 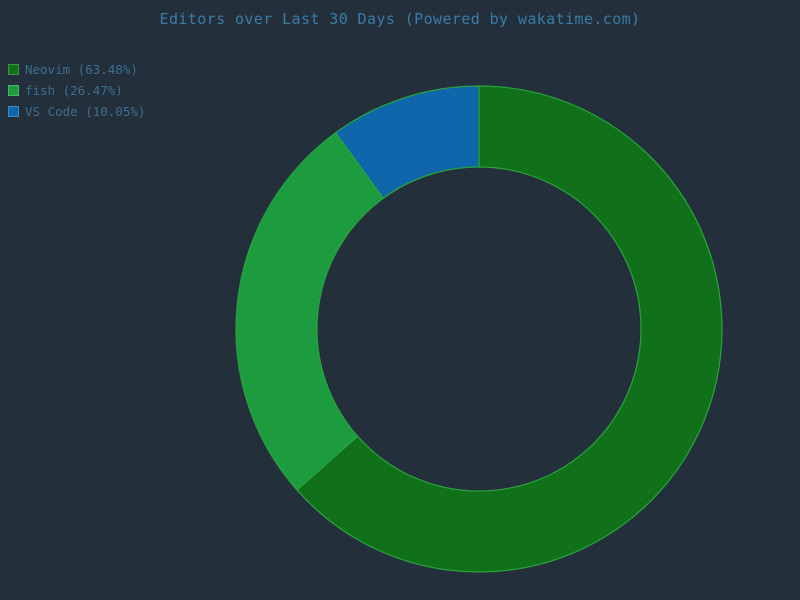 I want to click on legend-item-fish: fish (26.47%), so click(x=76, y=90).